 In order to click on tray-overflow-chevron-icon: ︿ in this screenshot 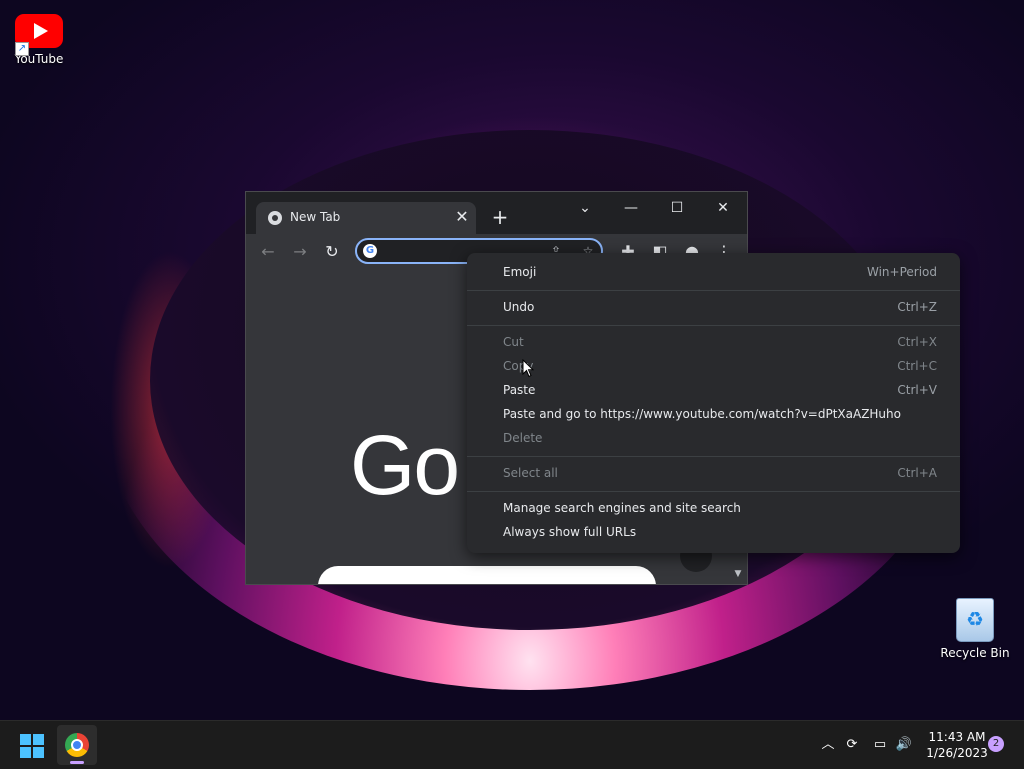, I will do `click(828, 745)`.